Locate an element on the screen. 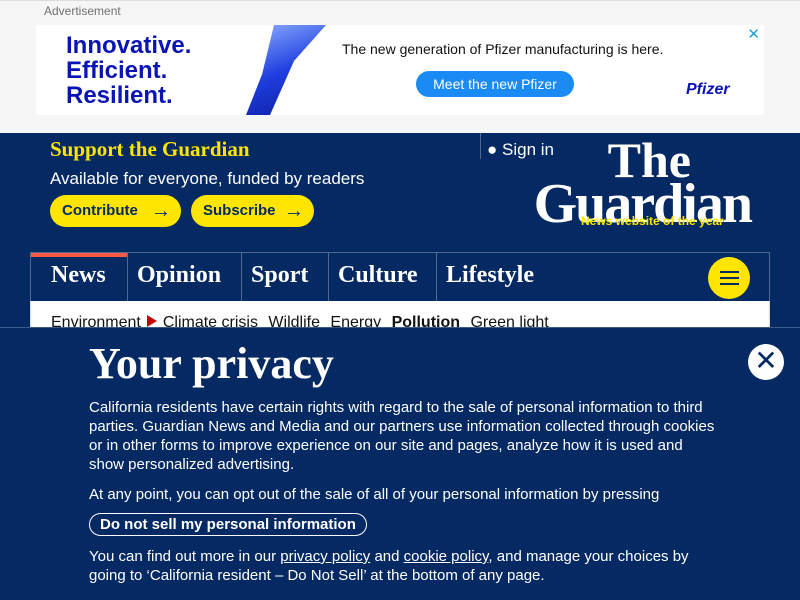  cookie-policy-link: cookie policy is located at coordinates (446, 556).